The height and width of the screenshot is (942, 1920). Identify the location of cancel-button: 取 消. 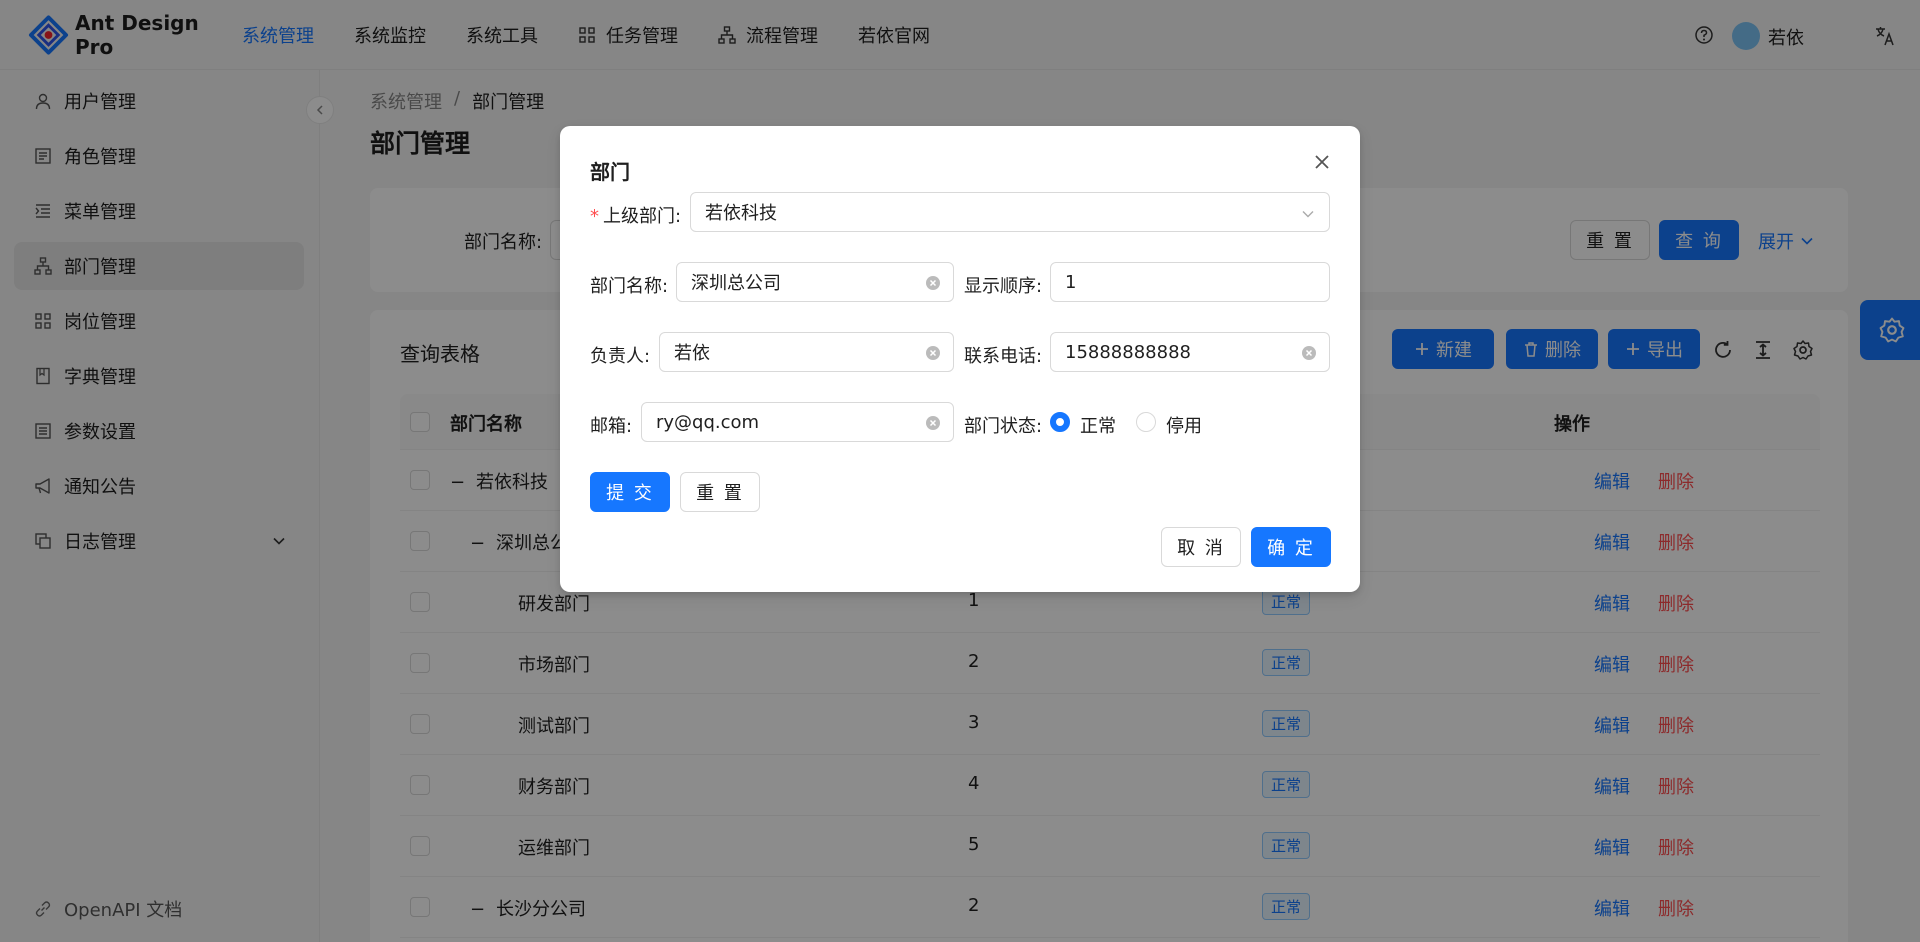
(1201, 547).